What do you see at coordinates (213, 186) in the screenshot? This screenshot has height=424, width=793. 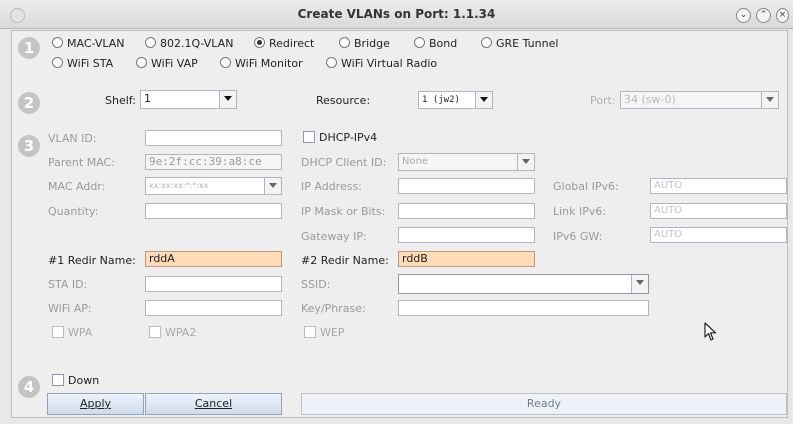 I see `mac-addr-select: xx:xx:xx:*:*:xx` at bounding box center [213, 186].